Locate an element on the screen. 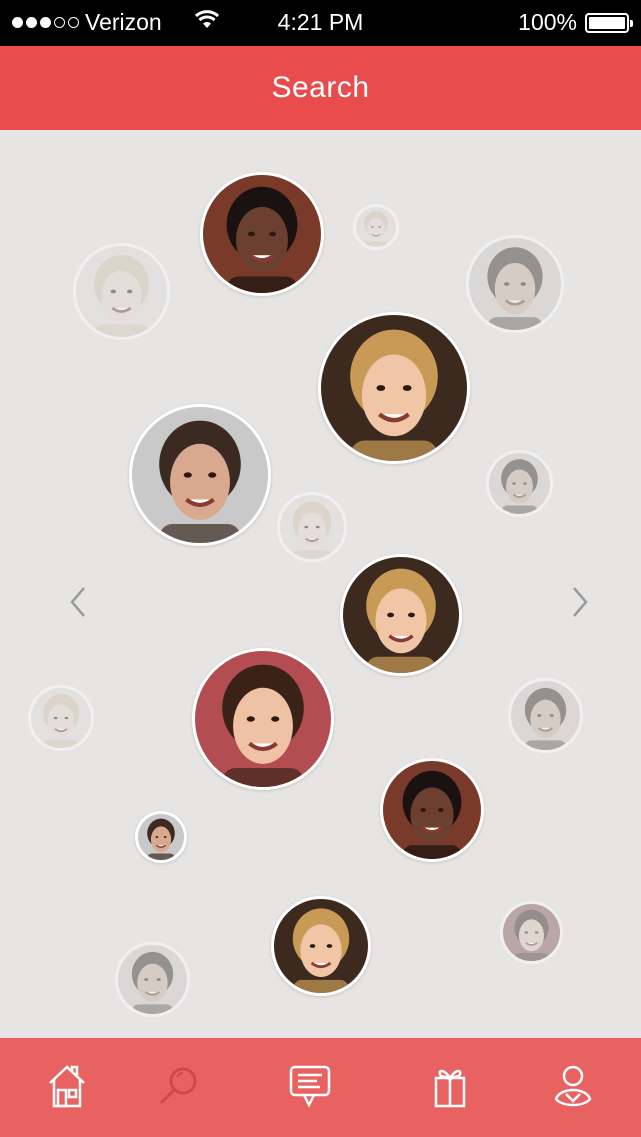 The image size is (641, 1137). gift-icon is located at coordinates (450, 1088).